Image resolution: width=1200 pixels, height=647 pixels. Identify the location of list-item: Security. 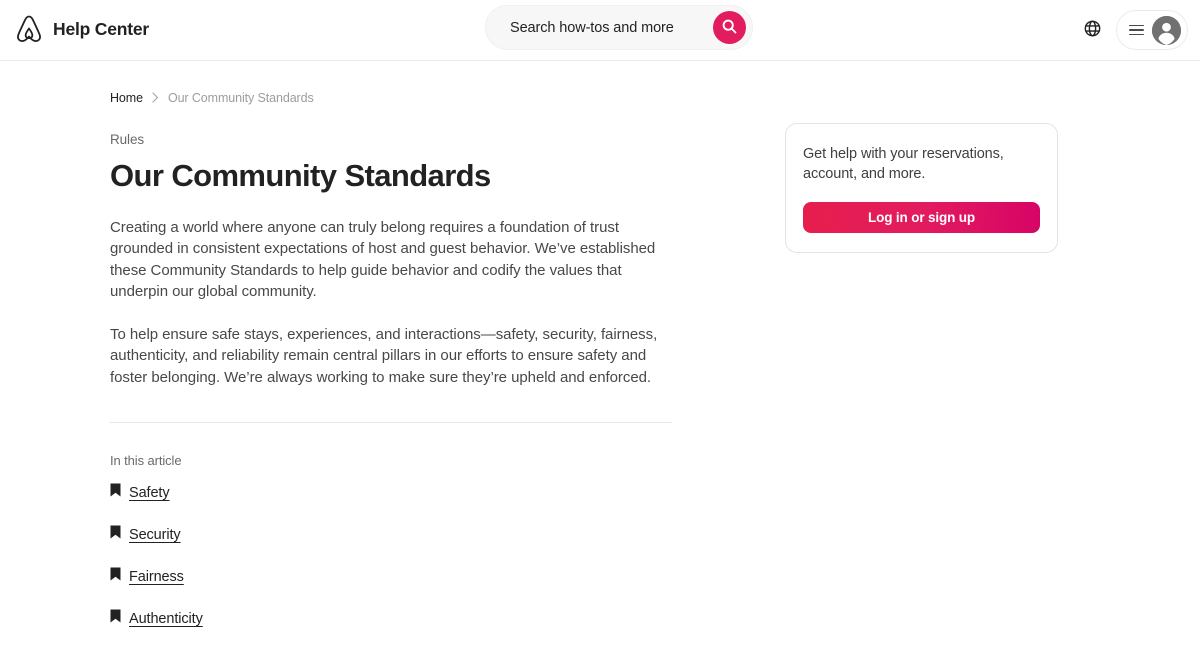
(391, 534).